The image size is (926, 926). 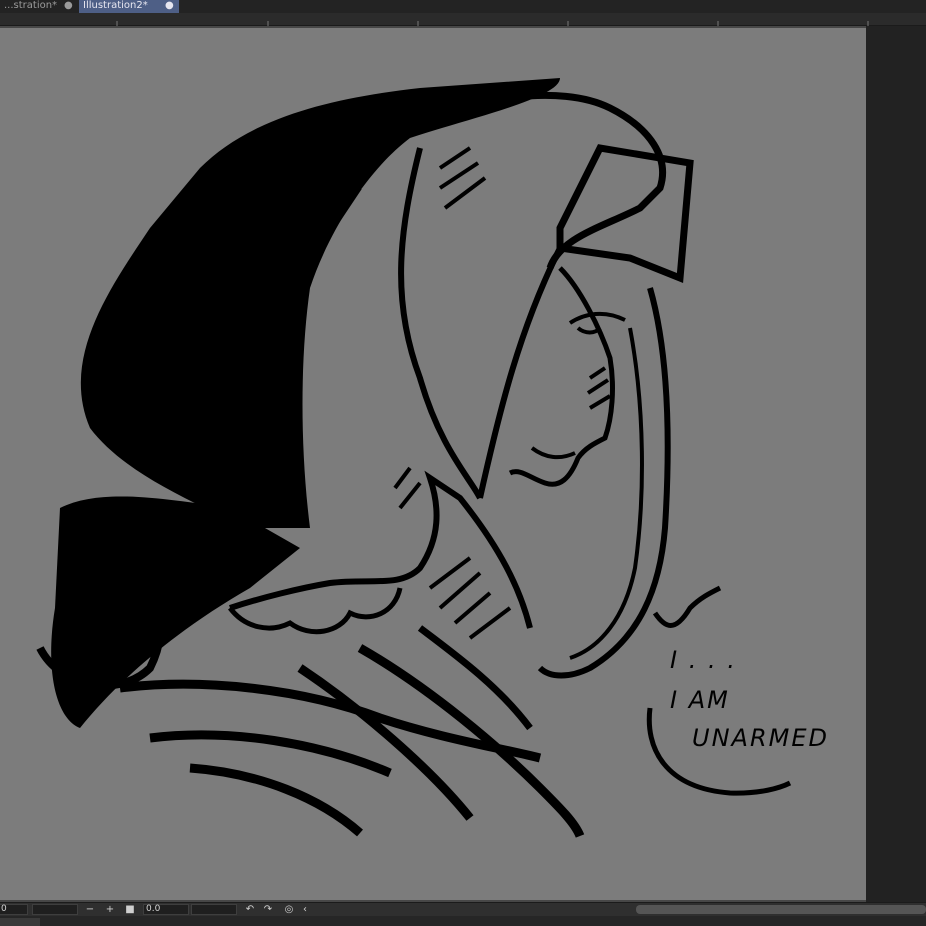 I want to click on canvas-status-bar: 0 − + ■ 0.0 ↶ ↷ ◎ ‹, so click(x=463, y=909).